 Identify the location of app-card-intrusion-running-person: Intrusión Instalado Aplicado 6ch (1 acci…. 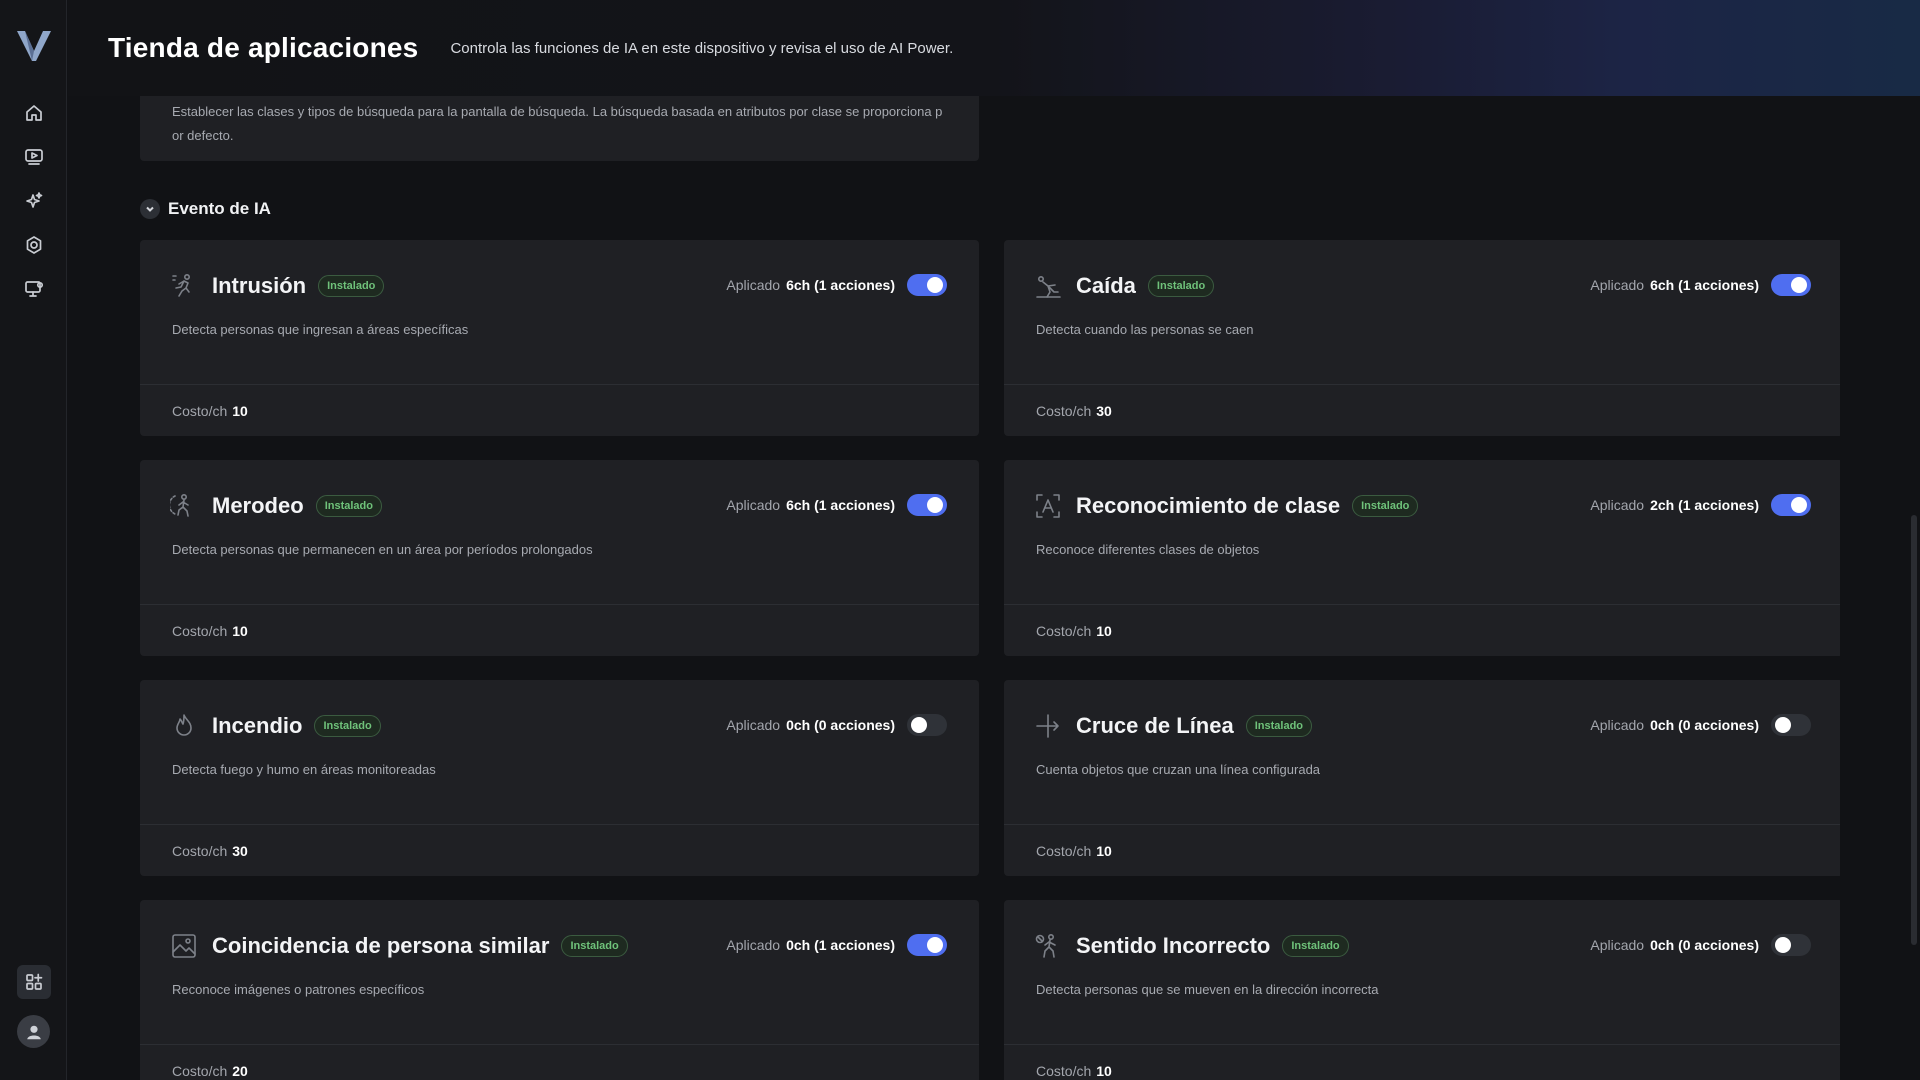
(559, 338).